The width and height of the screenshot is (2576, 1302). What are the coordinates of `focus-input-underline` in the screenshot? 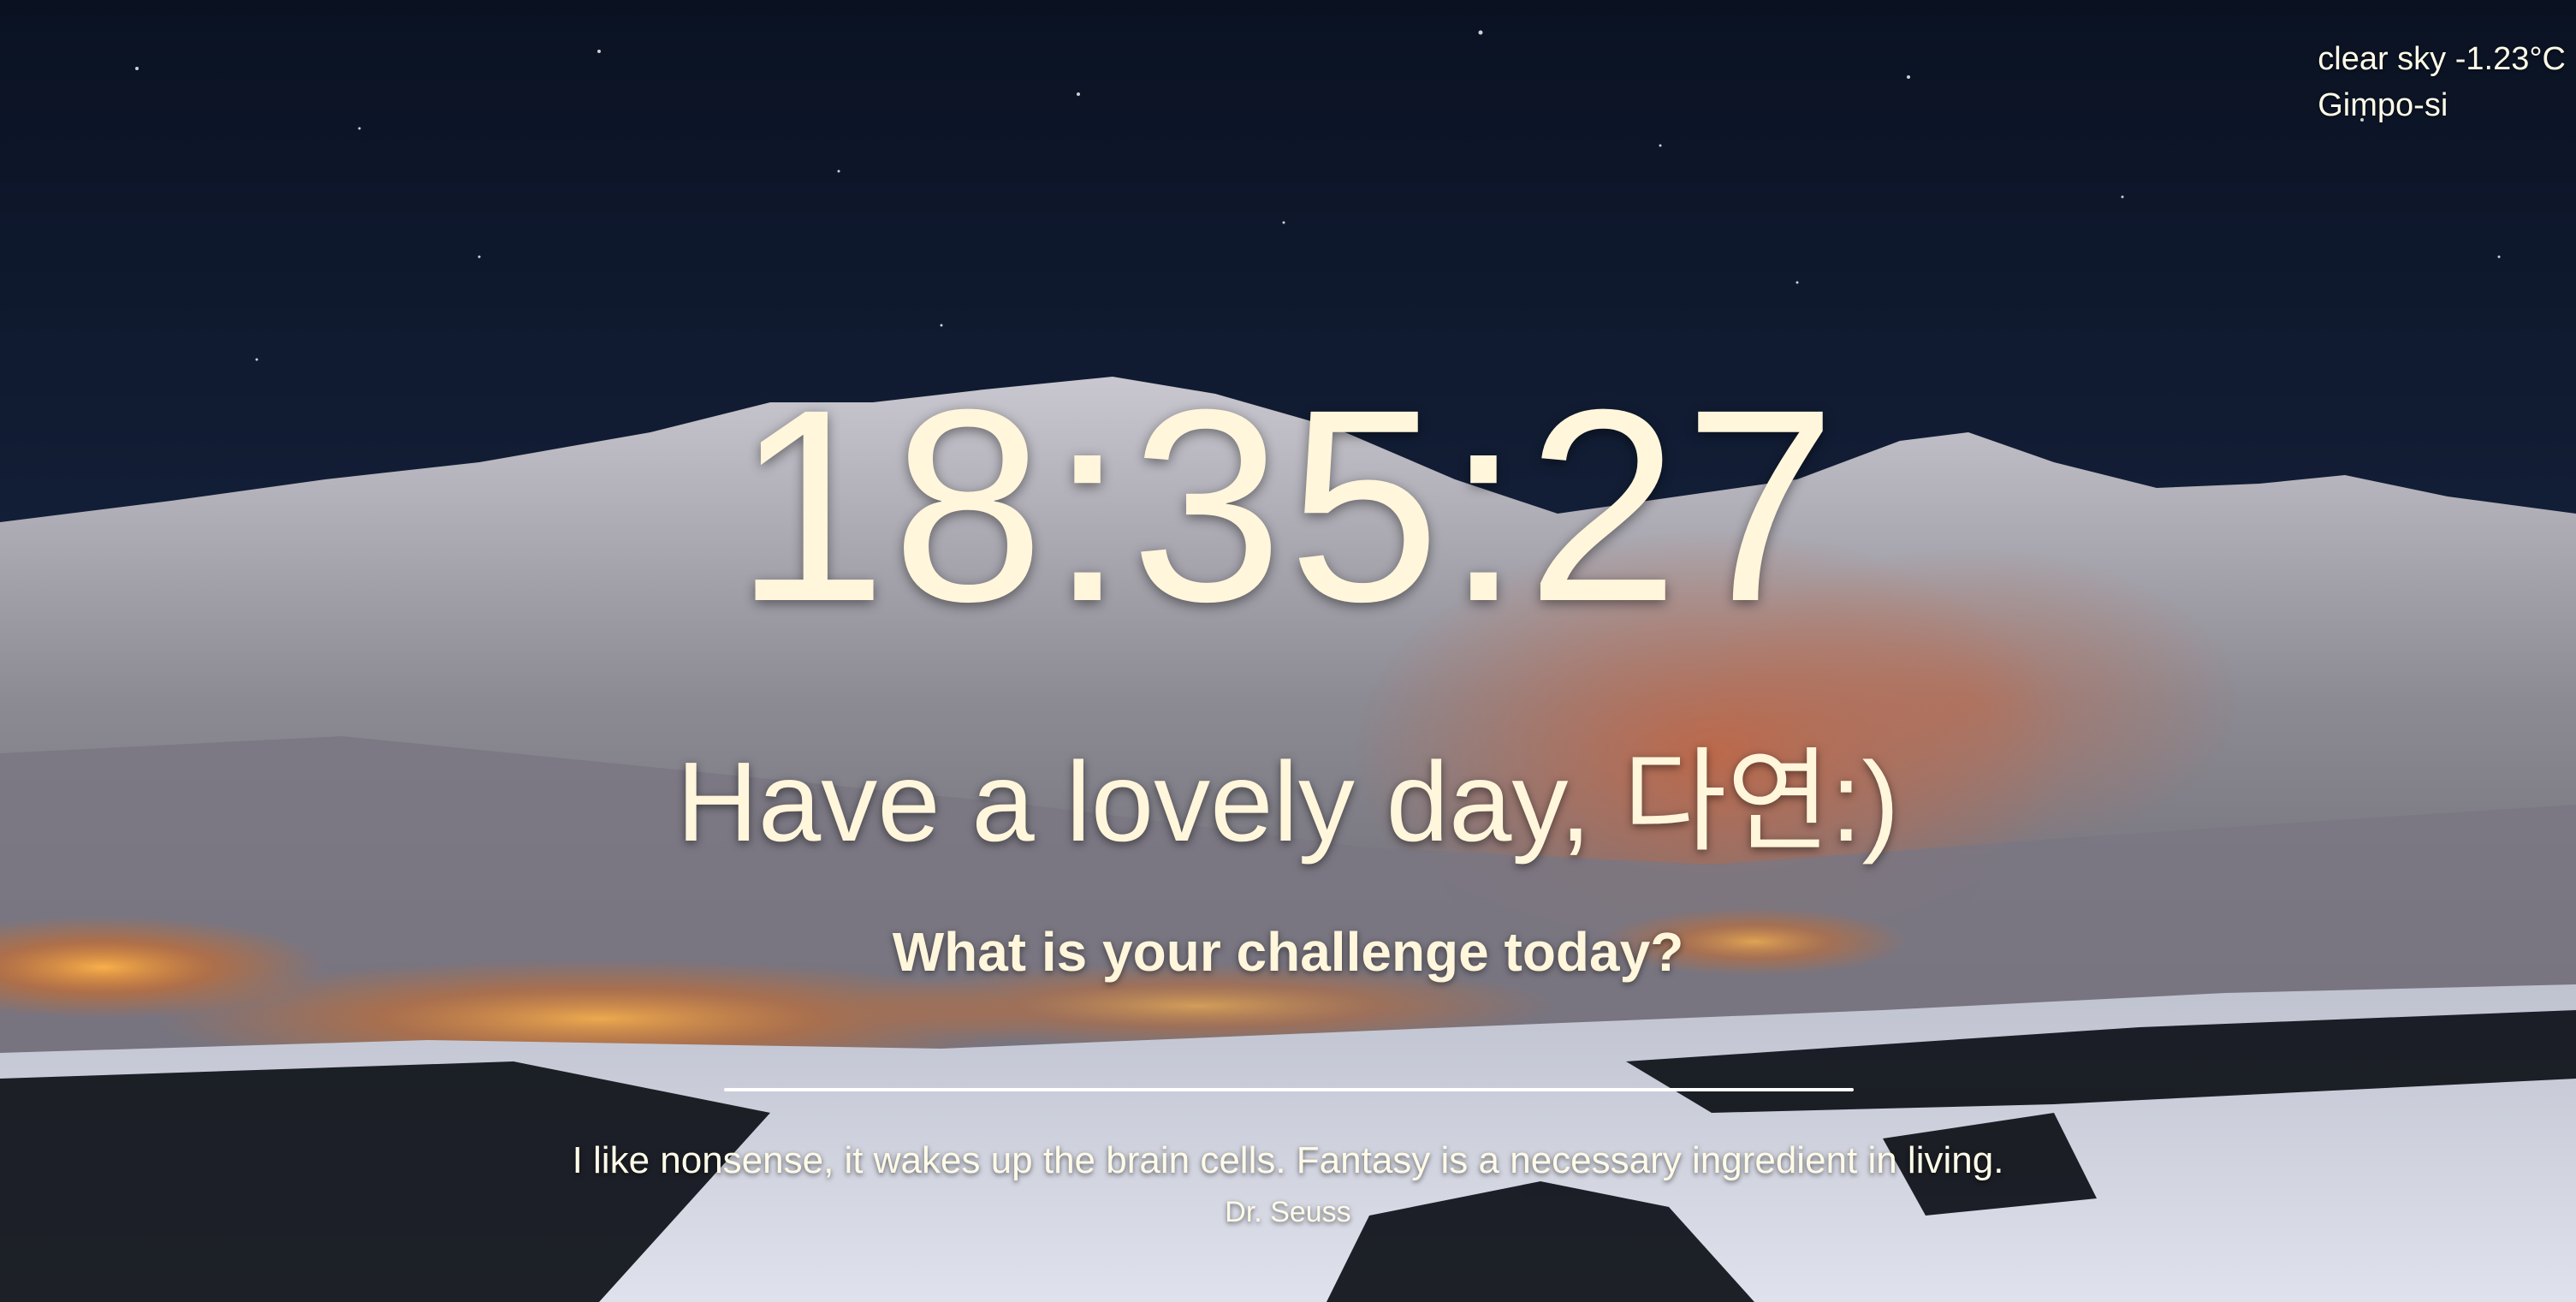 It's located at (1289, 1090).